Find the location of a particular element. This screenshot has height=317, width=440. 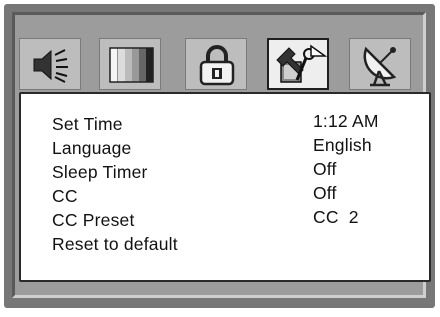

menu-item-set-time: Set Time is located at coordinates (87, 124).